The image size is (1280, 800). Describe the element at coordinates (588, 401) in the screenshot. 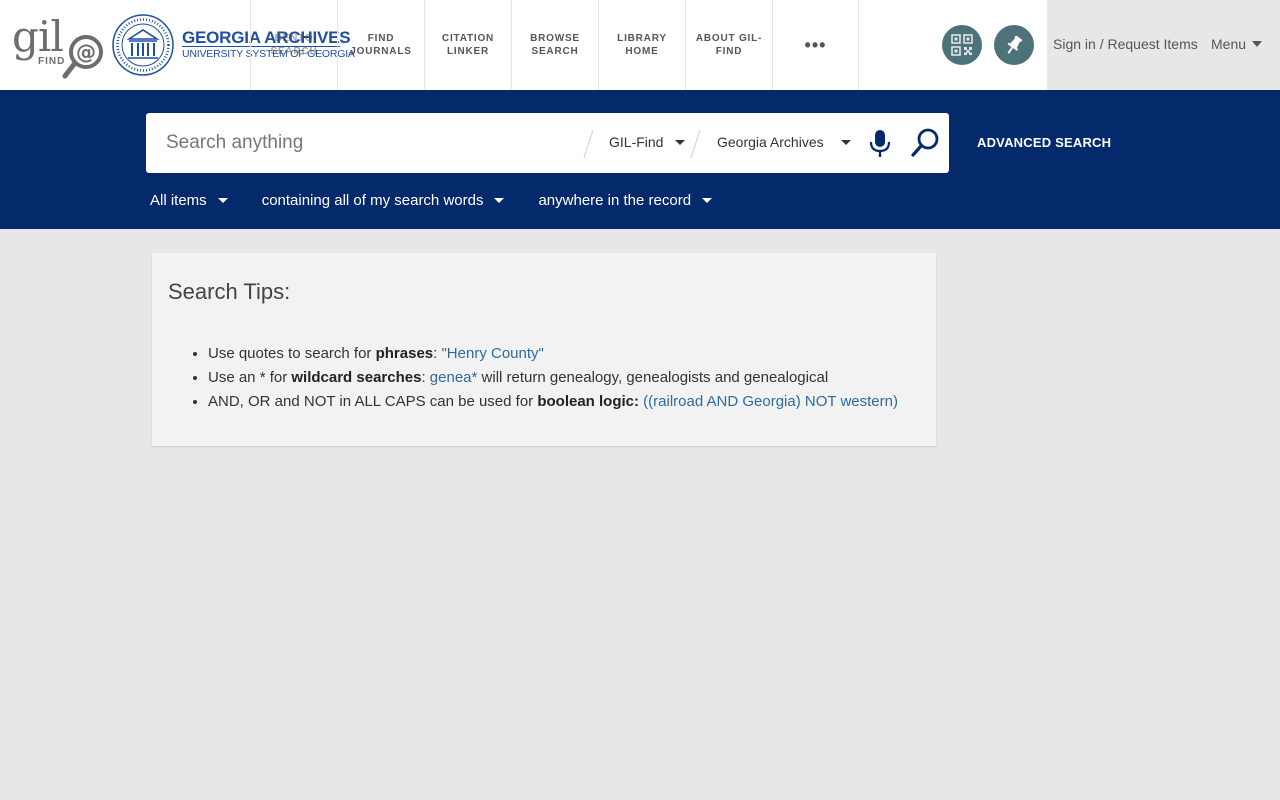

I see `tip-bold: boolean logic:` at that location.